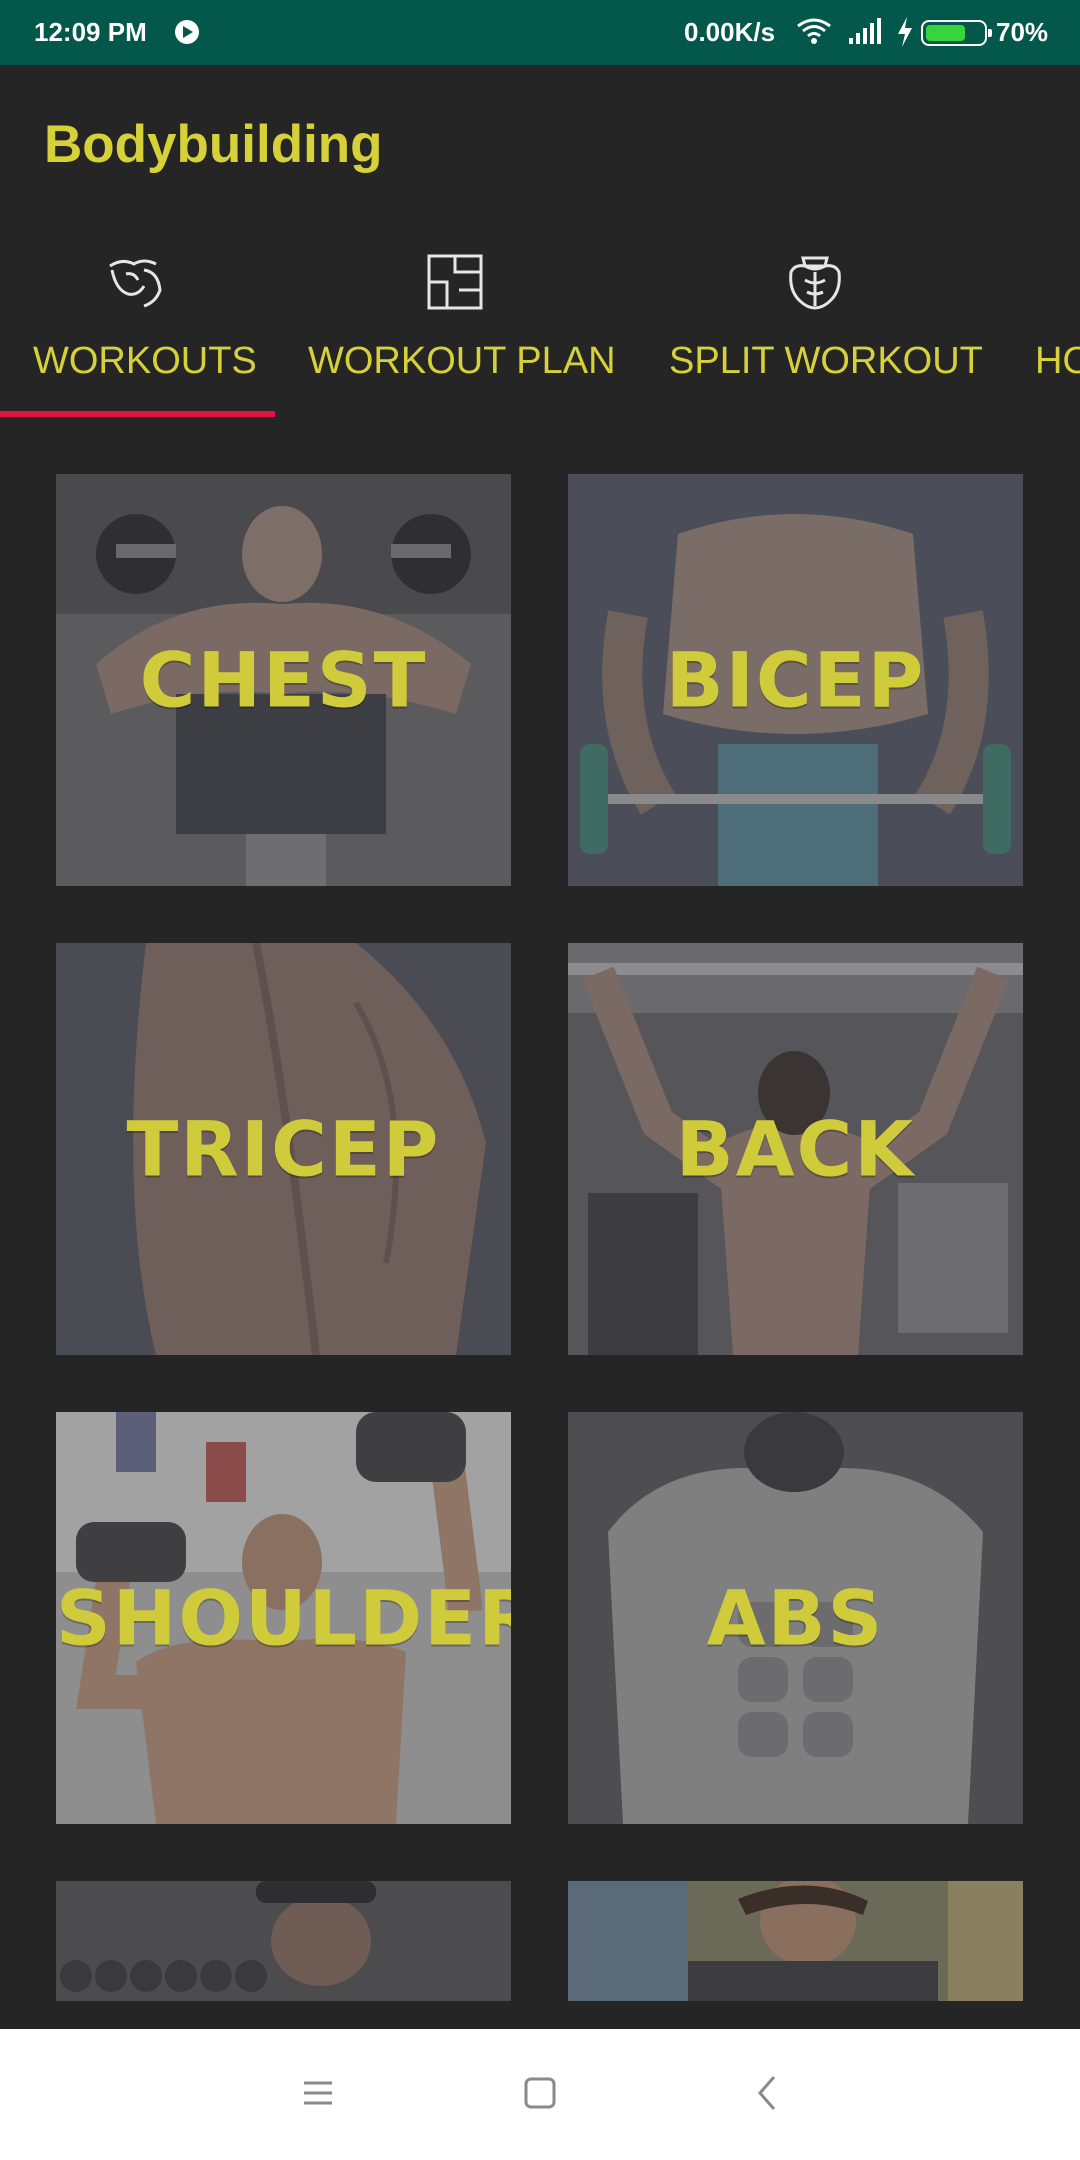  I want to click on workout-label-shoulder: SHOULDER, so click(283, 1618).